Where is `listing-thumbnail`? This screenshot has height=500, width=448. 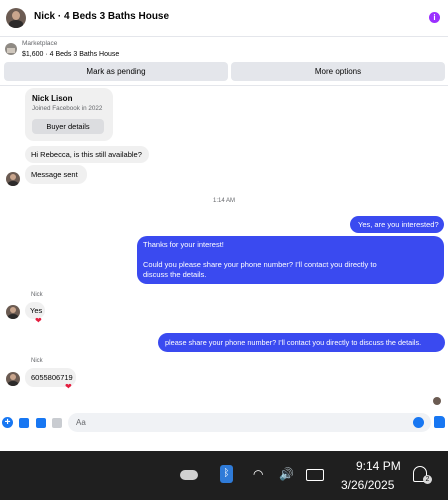 listing-thumbnail is located at coordinates (11, 49).